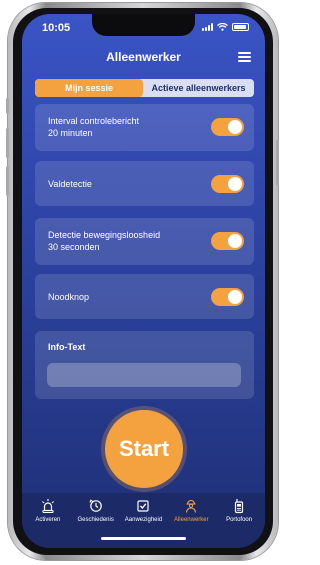 The width and height of the screenshot is (320, 565). Describe the element at coordinates (7, 181) in the screenshot. I see `volume-down-button` at that location.